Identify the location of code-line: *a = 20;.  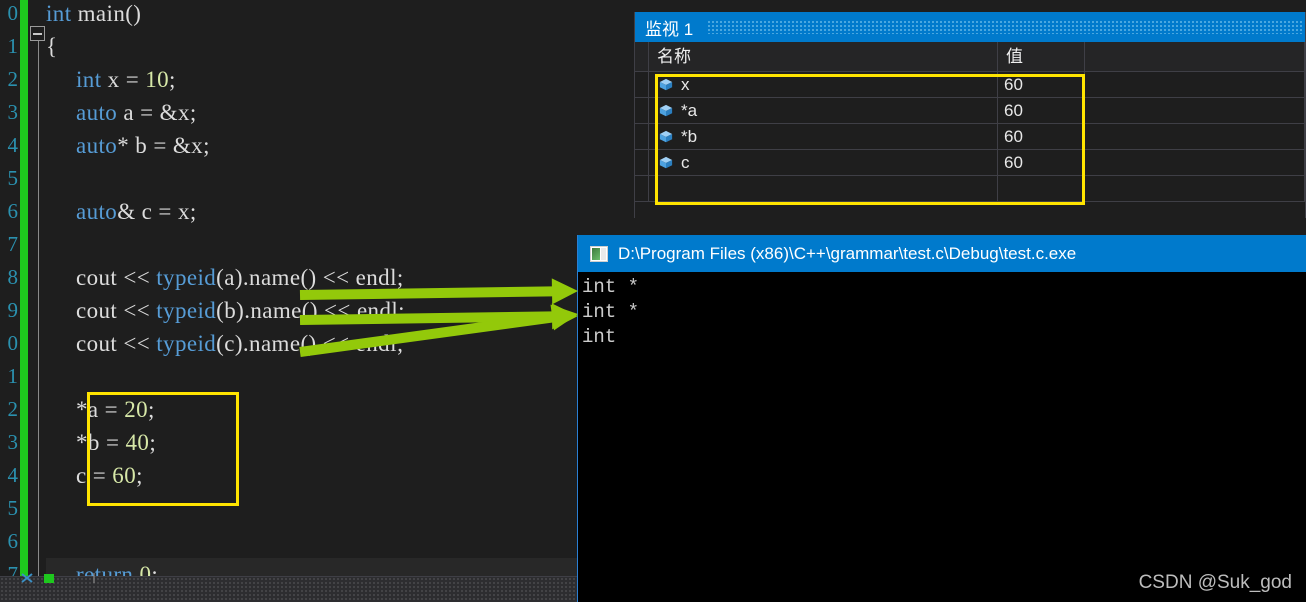
(115, 409).